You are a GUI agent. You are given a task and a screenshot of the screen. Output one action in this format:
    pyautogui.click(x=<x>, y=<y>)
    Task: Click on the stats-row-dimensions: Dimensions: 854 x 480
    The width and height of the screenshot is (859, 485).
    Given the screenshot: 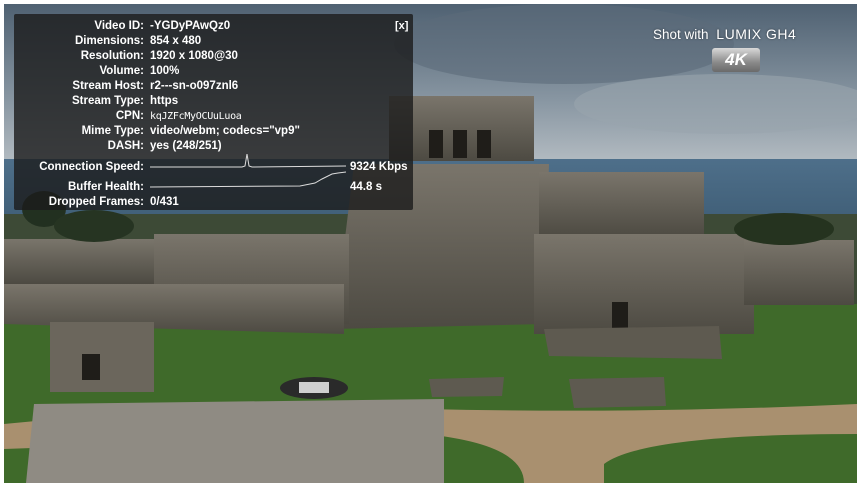 What is the action you would take?
    pyautogui.click(x=213, y=41)
    